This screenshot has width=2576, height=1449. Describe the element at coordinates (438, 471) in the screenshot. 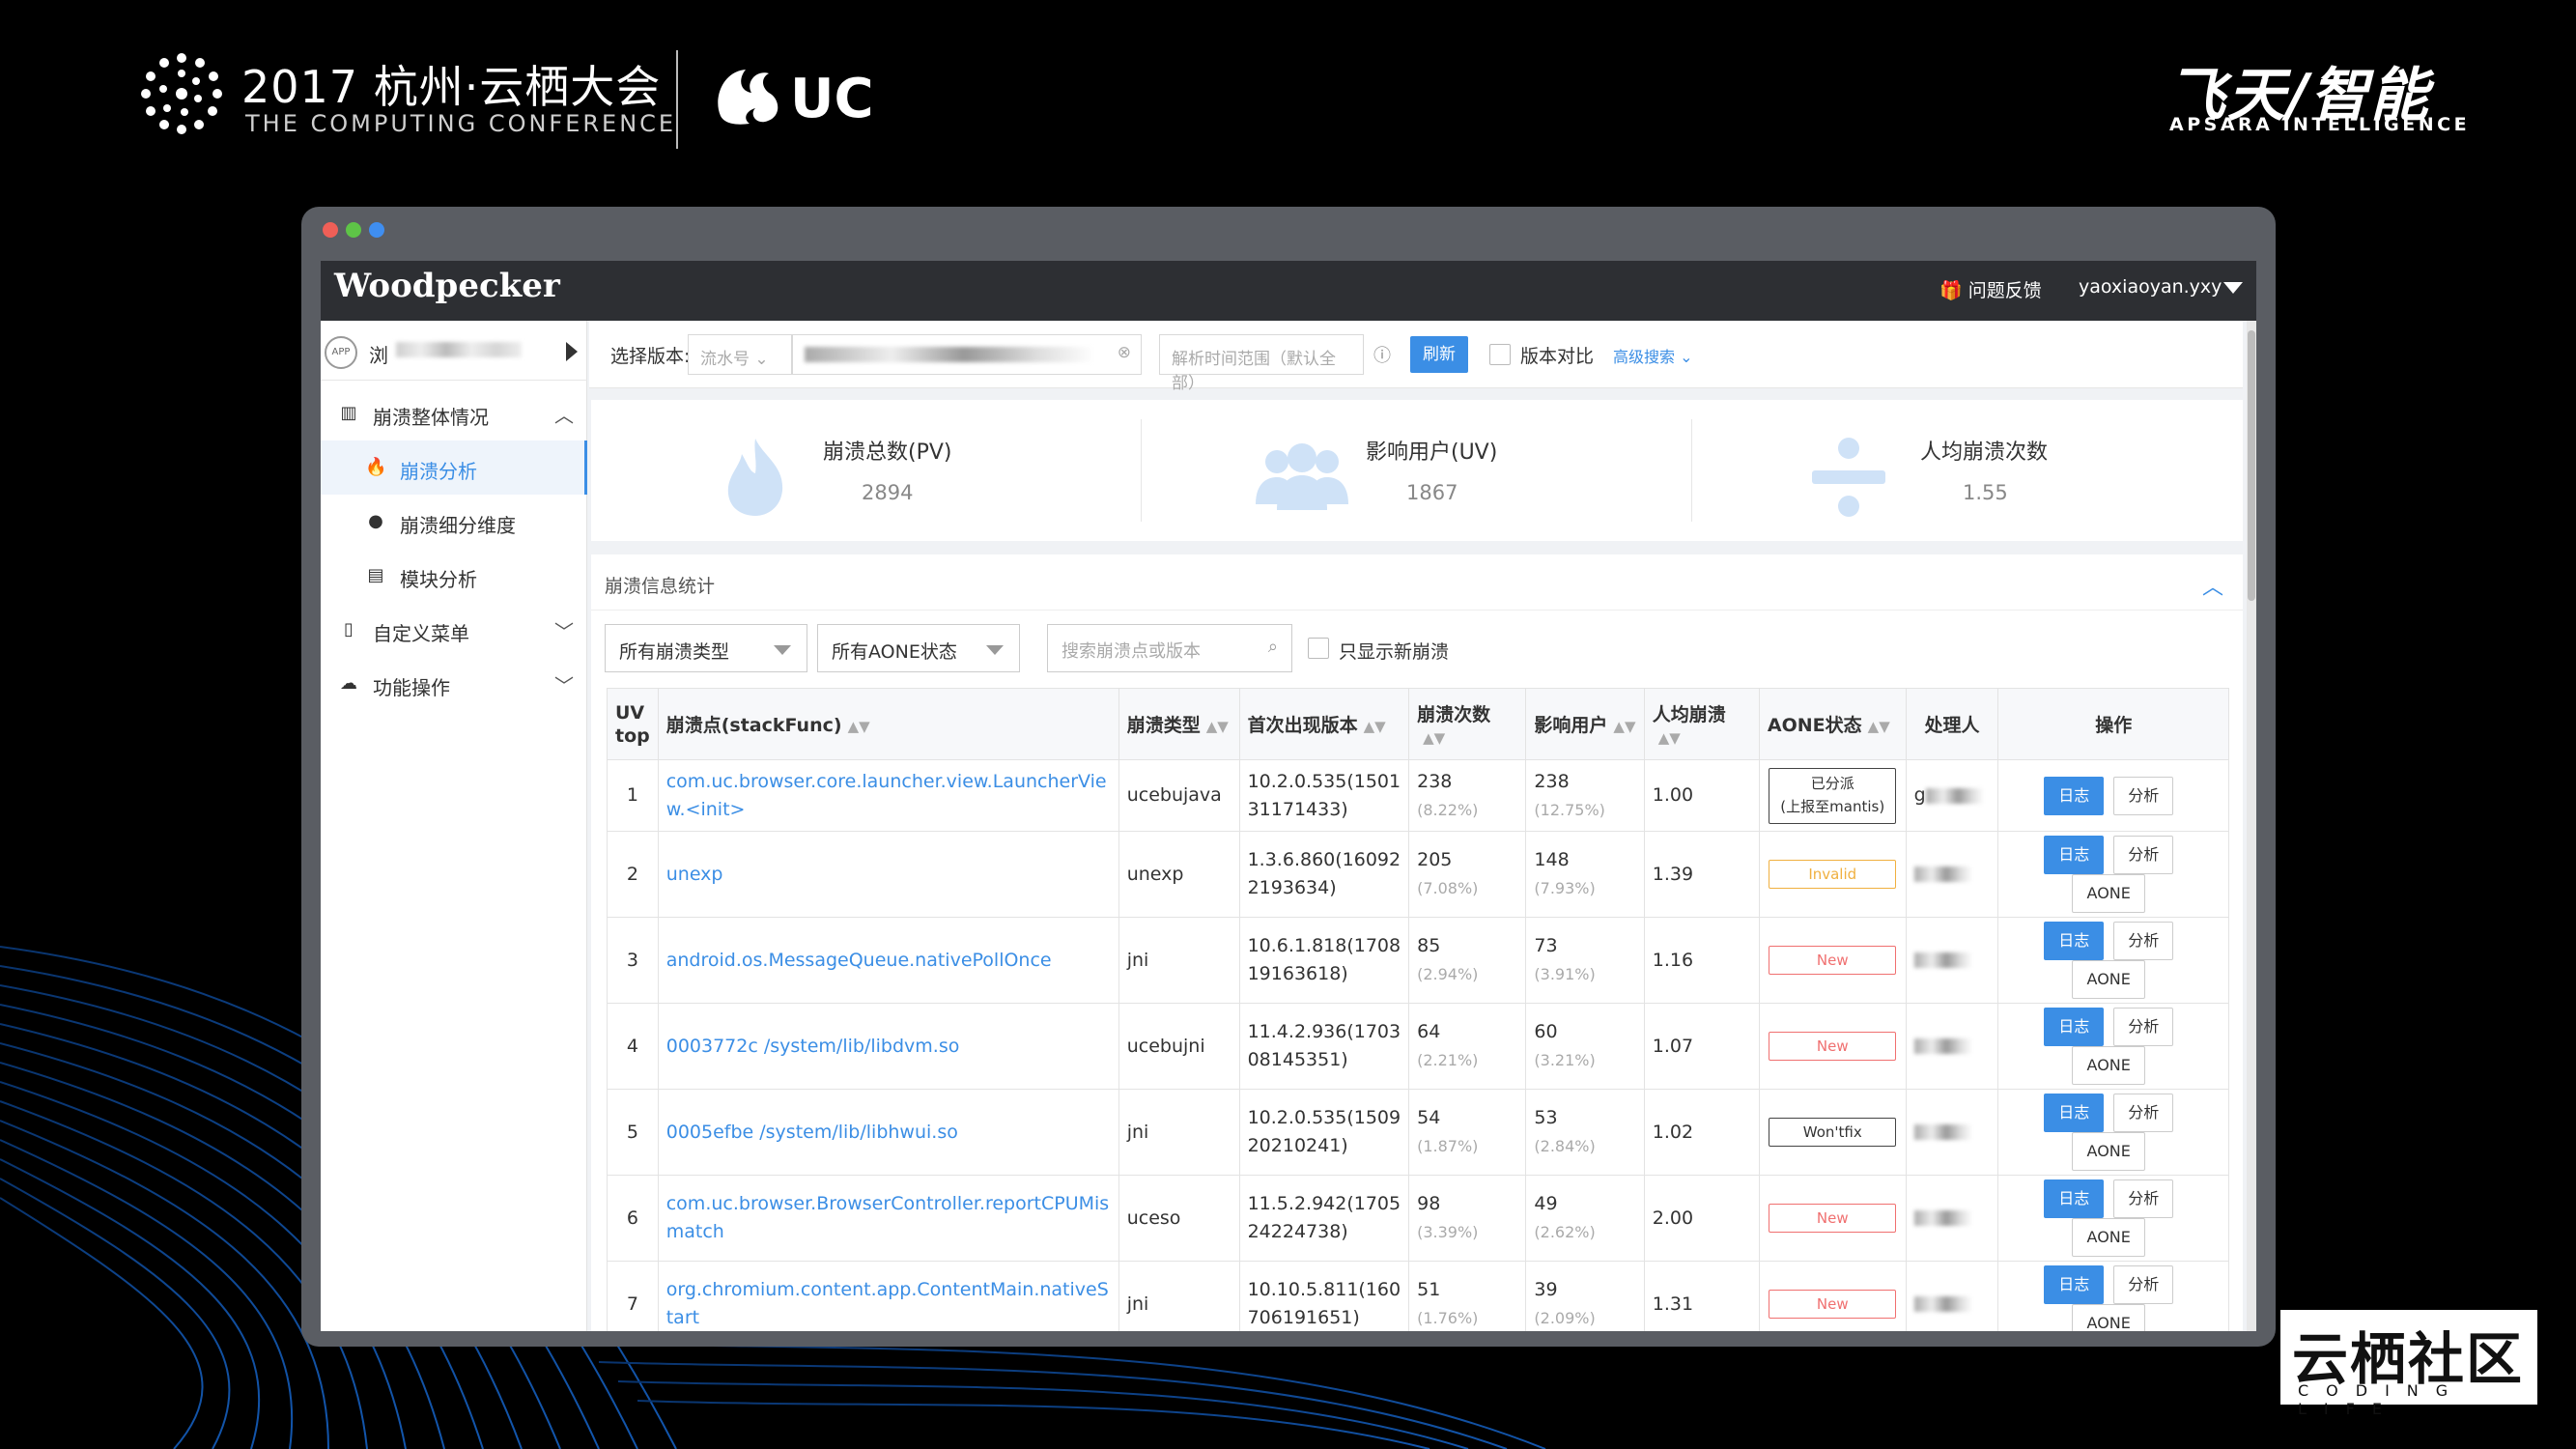

I see `sidebar-item-label: 崩溃分析` at that location.